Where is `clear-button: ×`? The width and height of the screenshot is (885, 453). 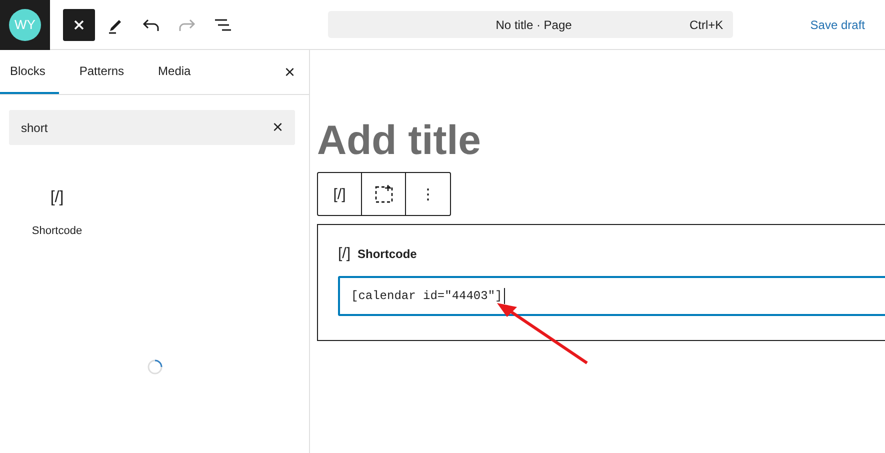
clear-button: × is located at coordinates (277, 127).